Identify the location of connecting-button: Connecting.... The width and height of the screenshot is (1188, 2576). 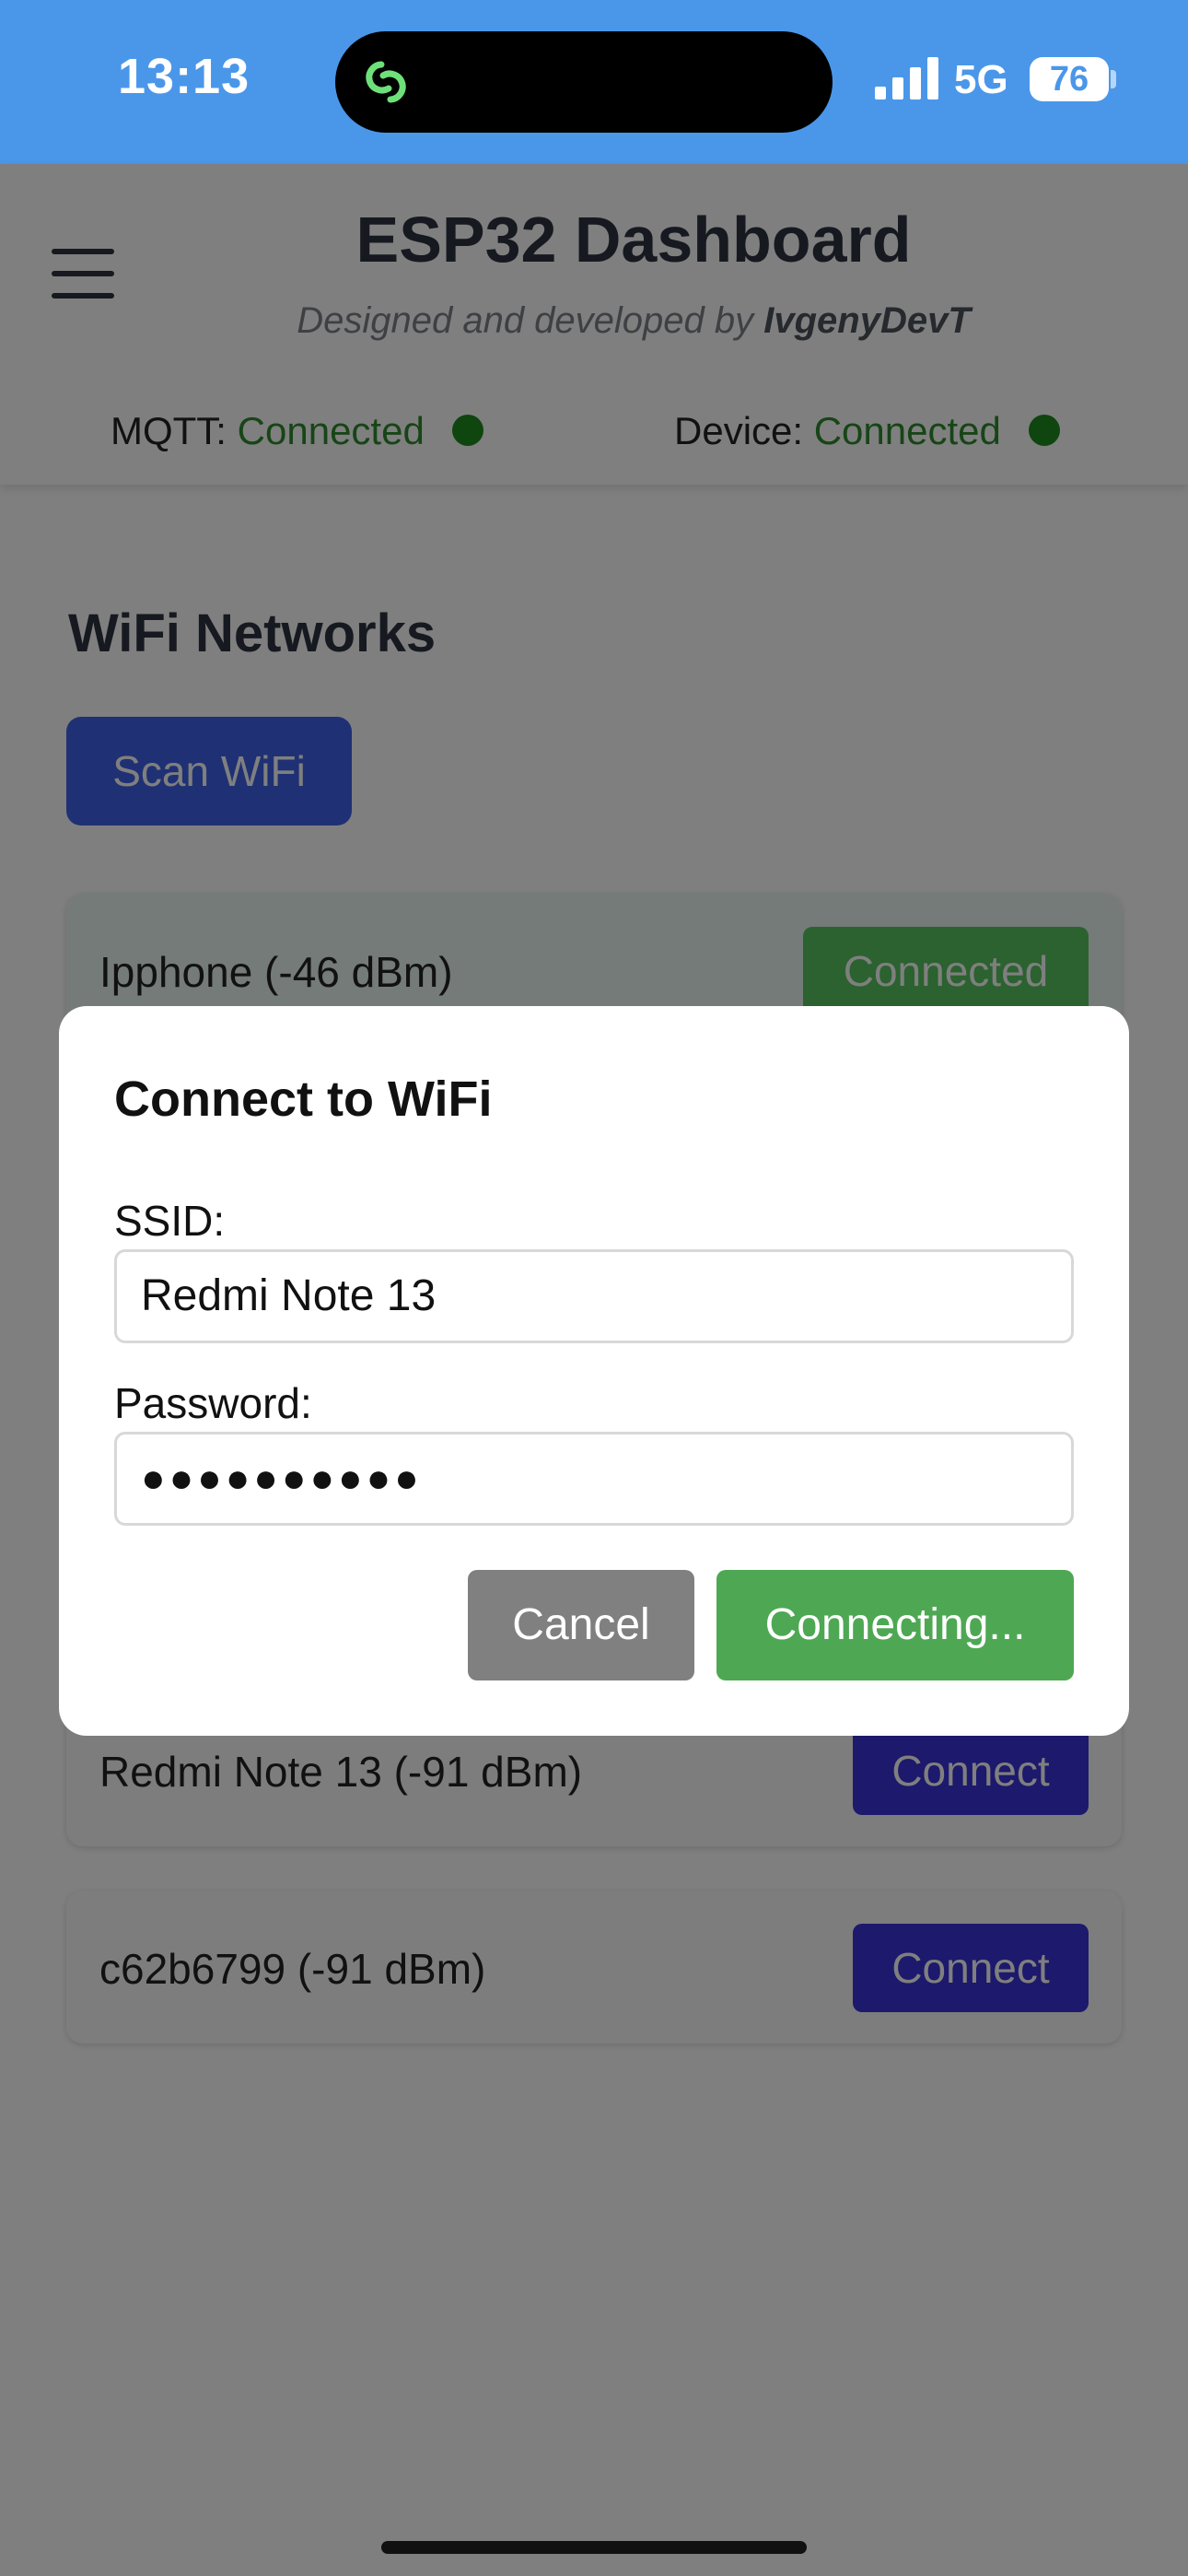
(895, 1625).